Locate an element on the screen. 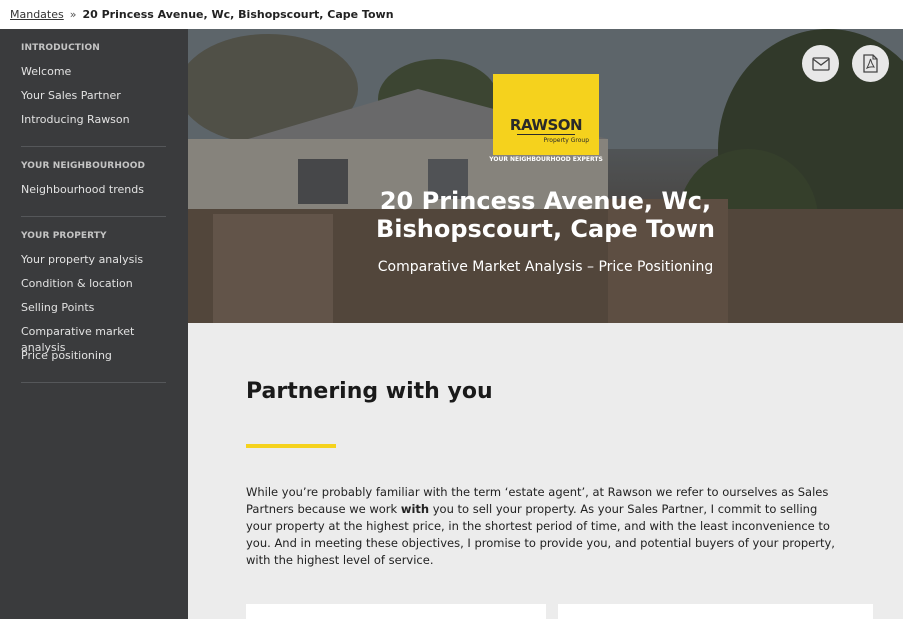 The width and height of the screenshot is (903, 619). sidebar-section-title: YOUR PROPERTY is located at coordinates (64, 236).